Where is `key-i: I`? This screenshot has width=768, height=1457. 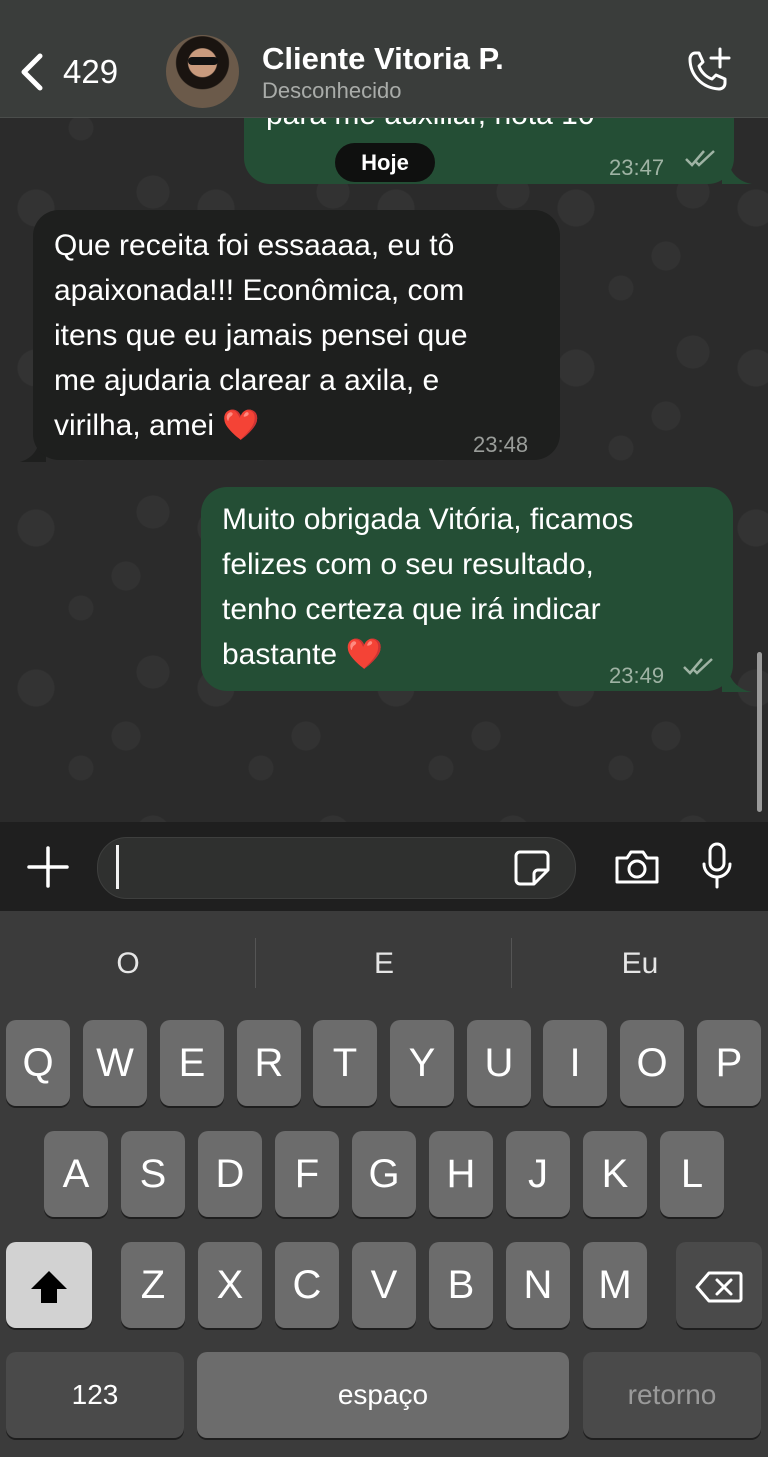
key-i: I is located at coordinates (575, 1063).